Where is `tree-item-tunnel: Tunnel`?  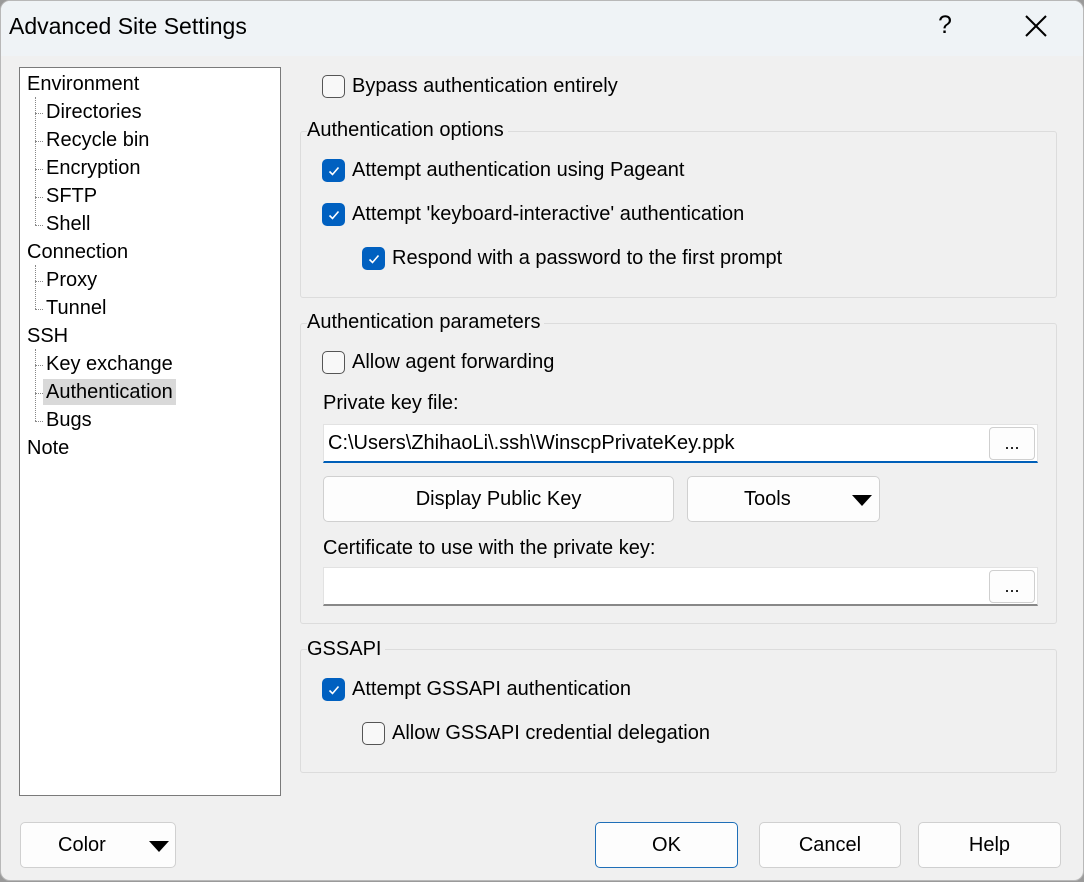 tree-item-tunnel: Tunnel is located at coordinates (76, 308).